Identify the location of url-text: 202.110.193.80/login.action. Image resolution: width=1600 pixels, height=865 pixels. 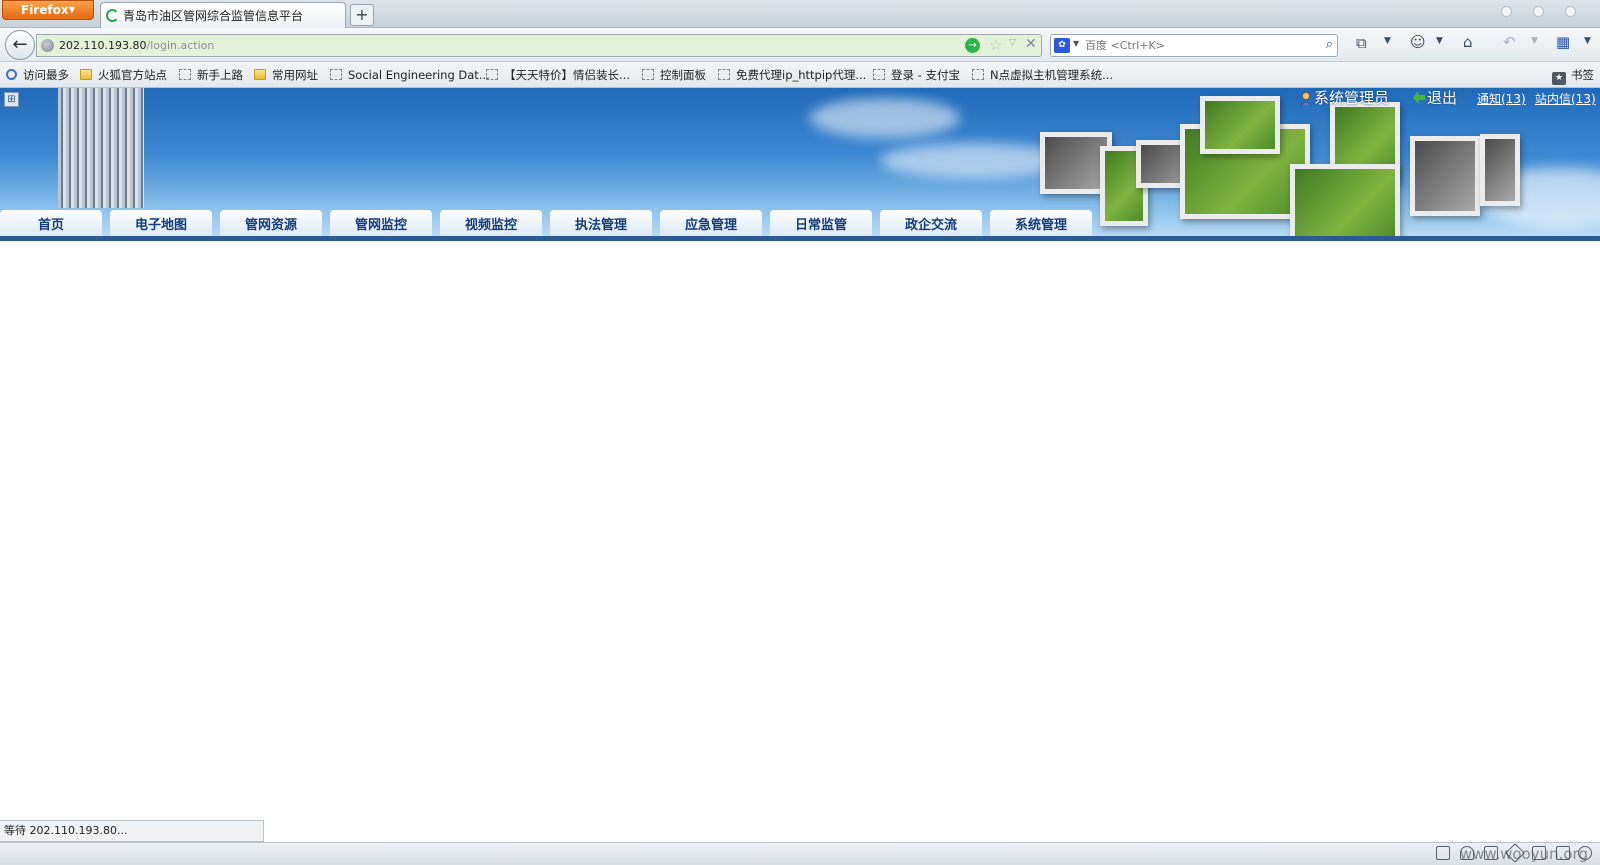
(136, 45).